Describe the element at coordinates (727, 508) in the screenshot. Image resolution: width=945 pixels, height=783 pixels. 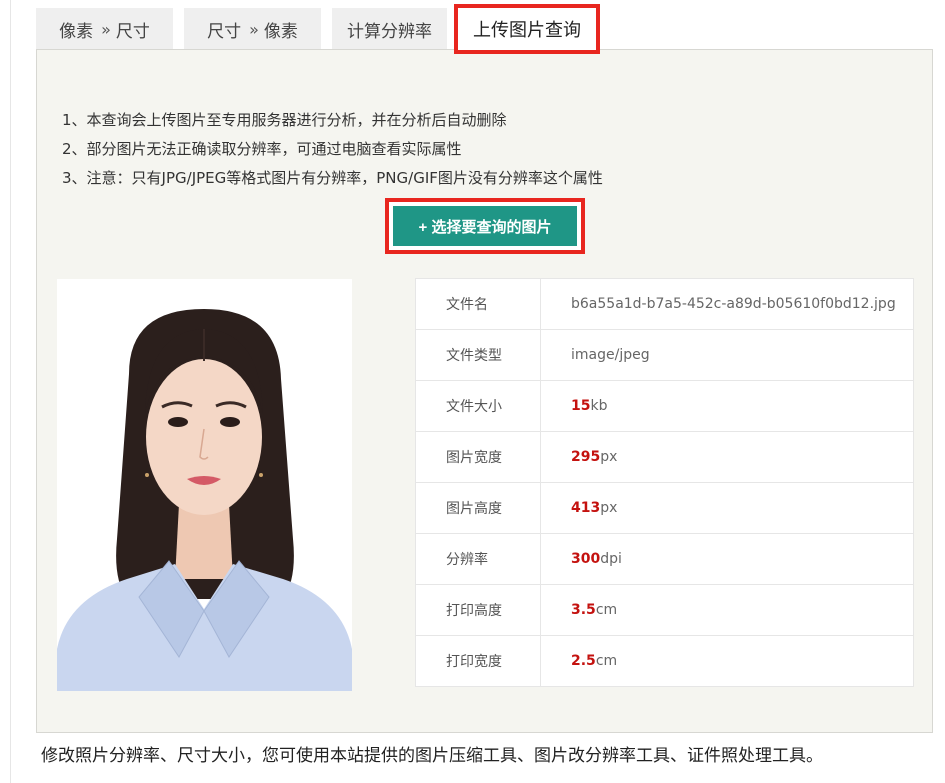
I see `info-value: 413px` at that location.